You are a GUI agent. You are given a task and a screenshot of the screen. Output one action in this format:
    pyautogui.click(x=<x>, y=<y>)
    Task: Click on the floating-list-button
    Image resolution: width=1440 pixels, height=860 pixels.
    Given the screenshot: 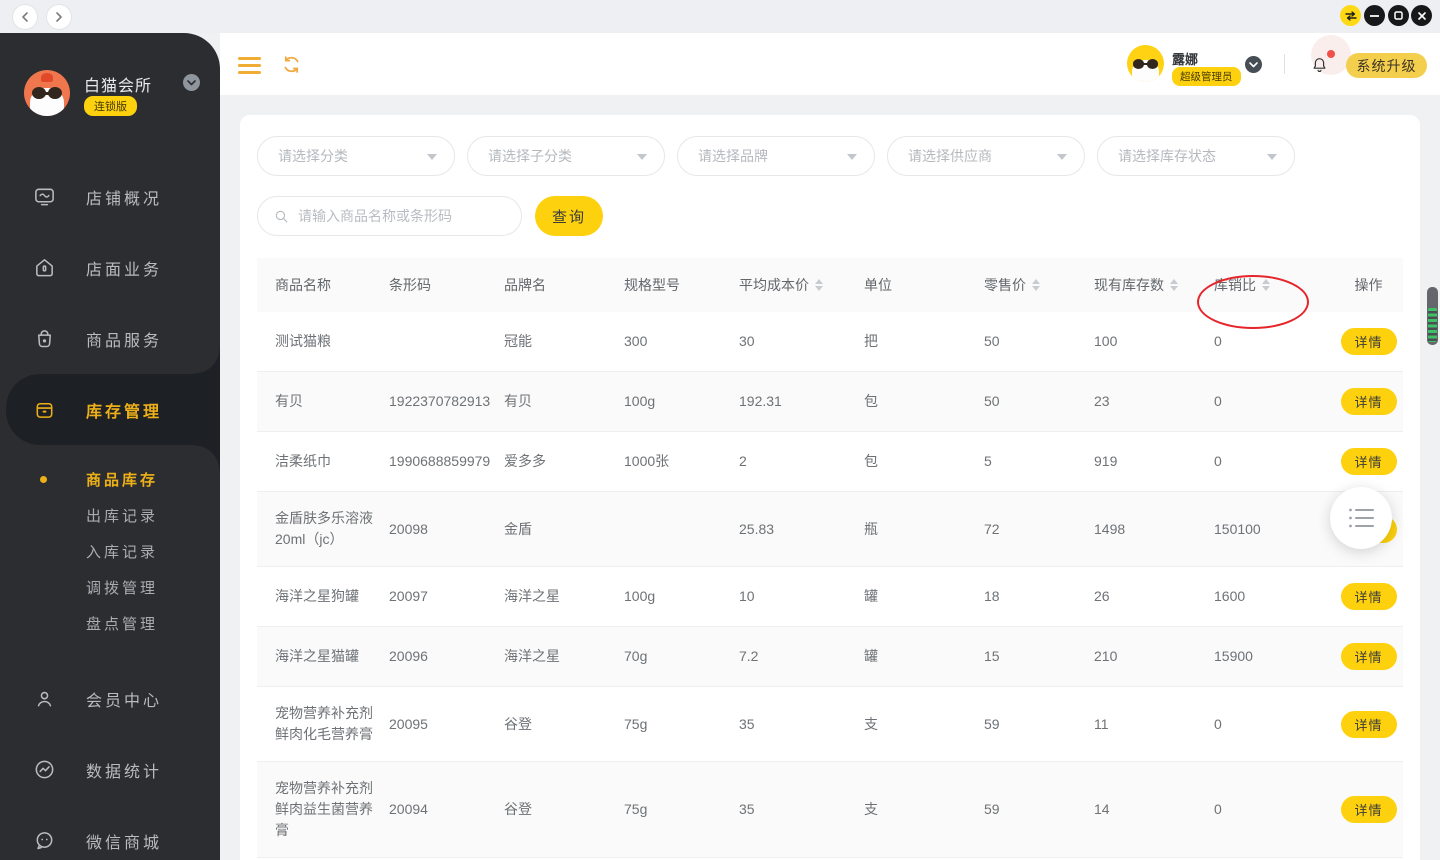 What is the action you would take?
    pyautogui.click(x=1361, y=518)
    